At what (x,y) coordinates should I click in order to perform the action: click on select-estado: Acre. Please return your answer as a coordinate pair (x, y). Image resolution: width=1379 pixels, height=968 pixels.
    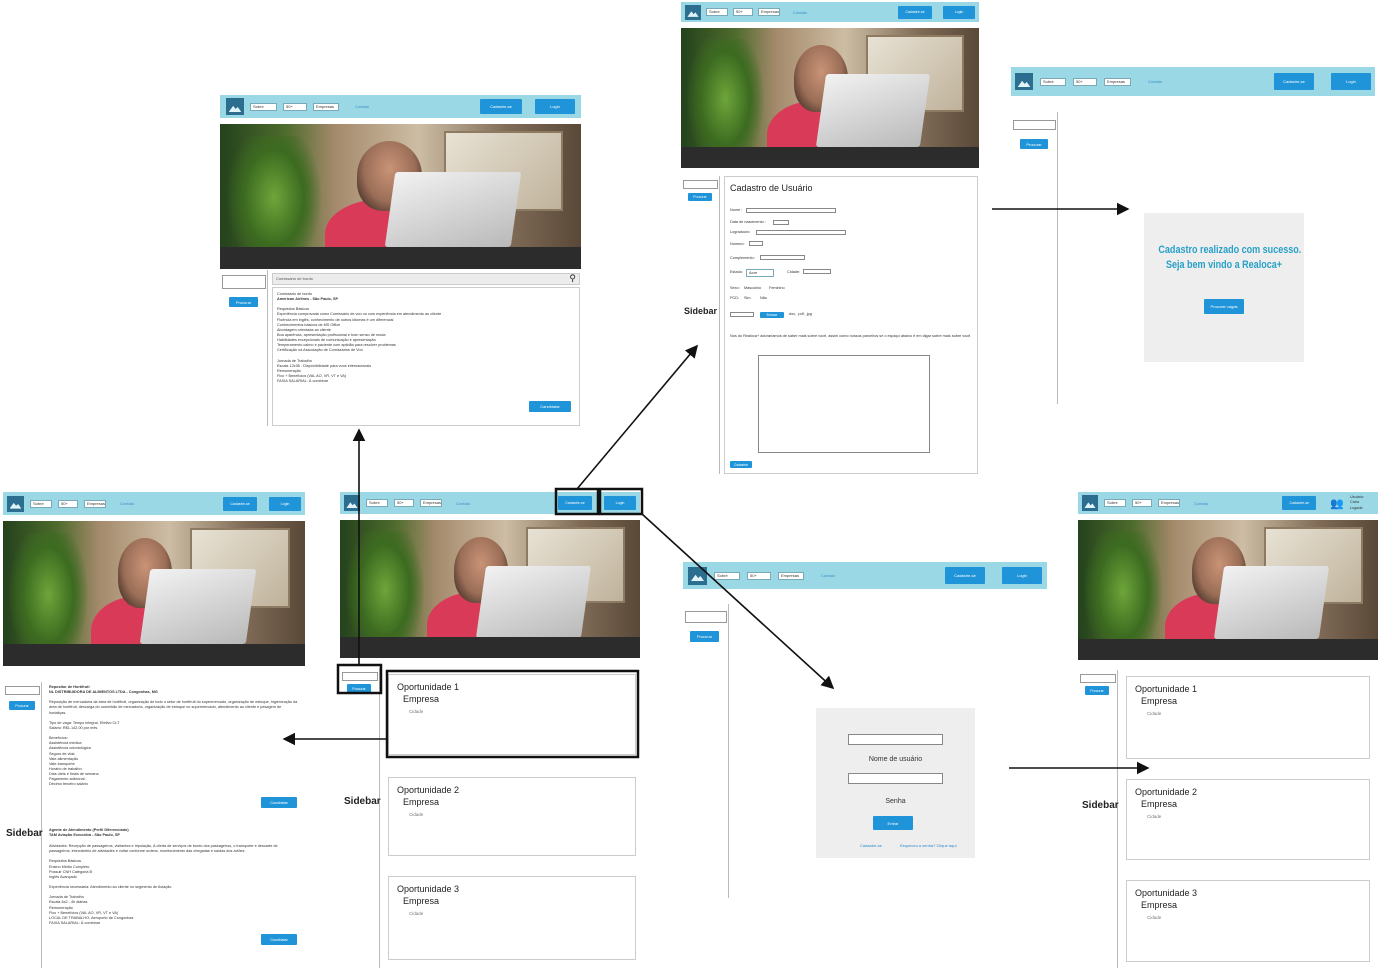
    Looking at the image, I should click on (760, 273).